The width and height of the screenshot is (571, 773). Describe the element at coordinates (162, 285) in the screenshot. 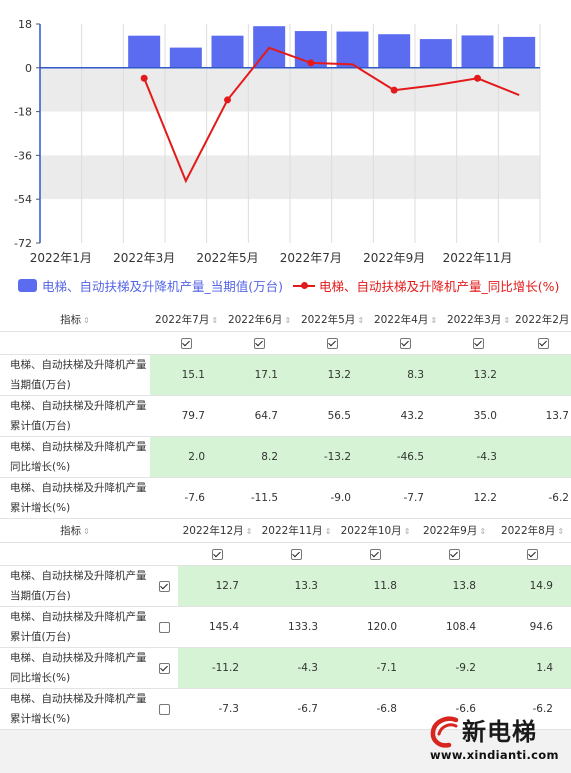

I see `legend-bar-label: 电梯、自动扶梯及升降机产量_当期值(万台)` at that location.